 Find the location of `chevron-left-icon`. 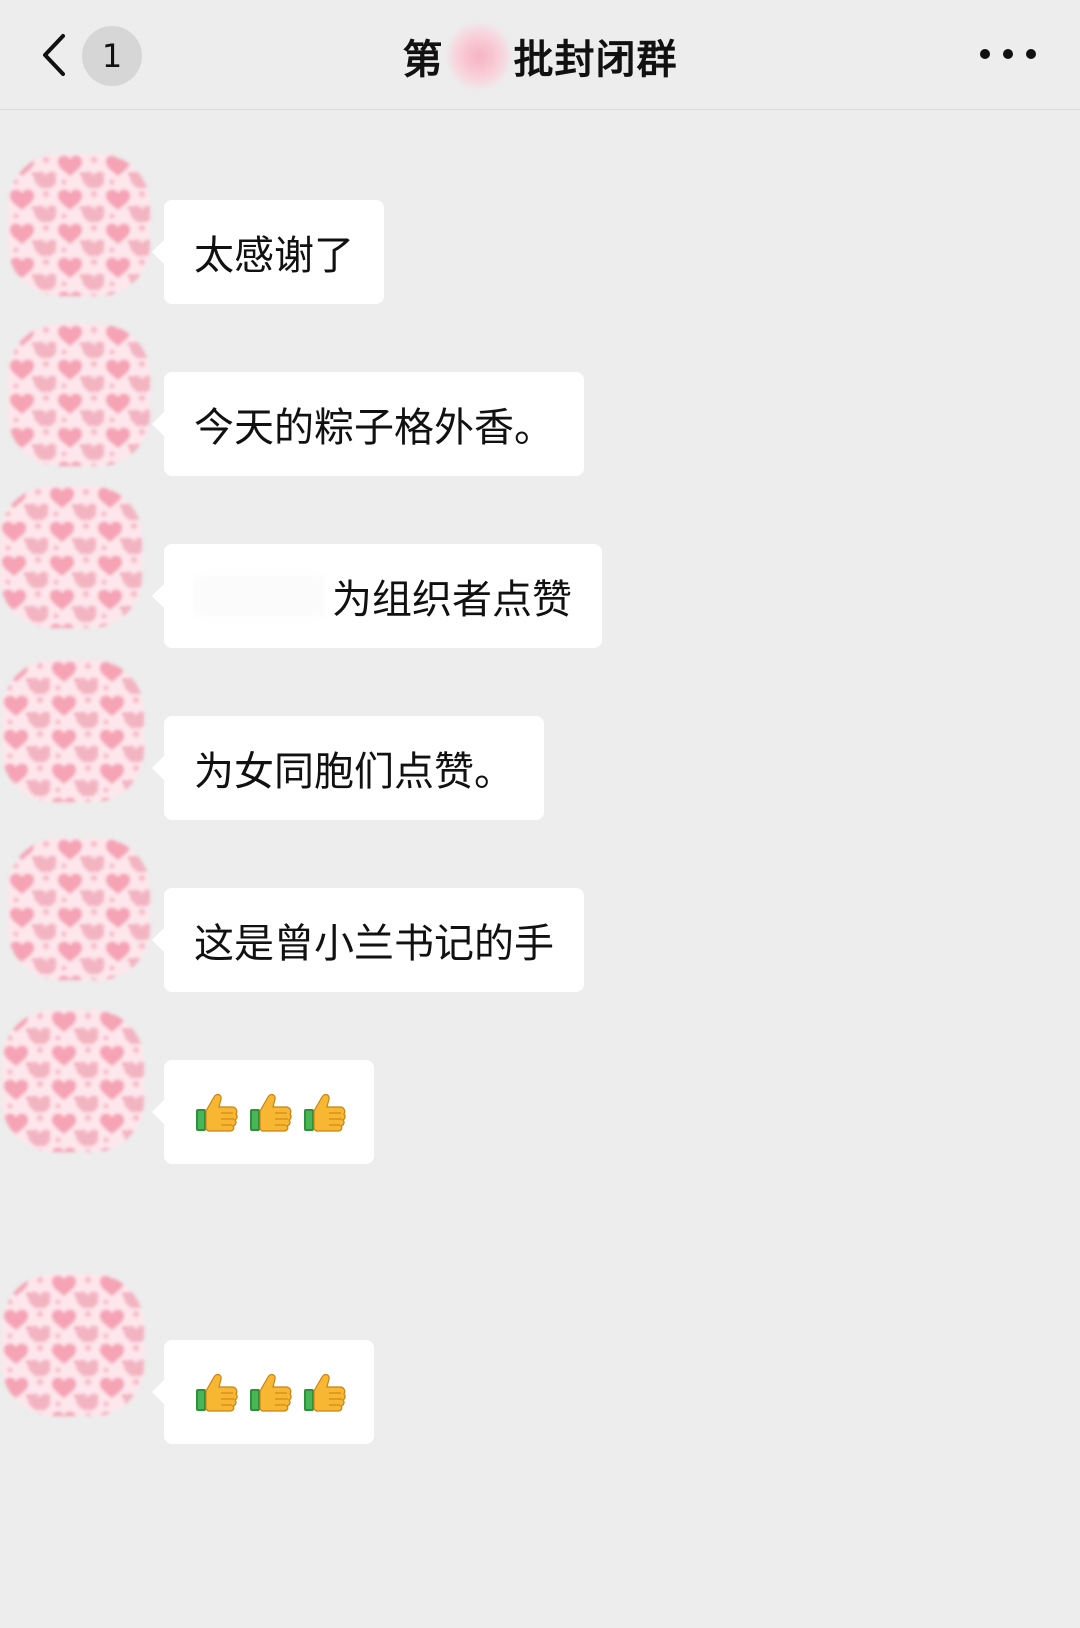

chevron-left-icon is located at coordinates (54, 55).